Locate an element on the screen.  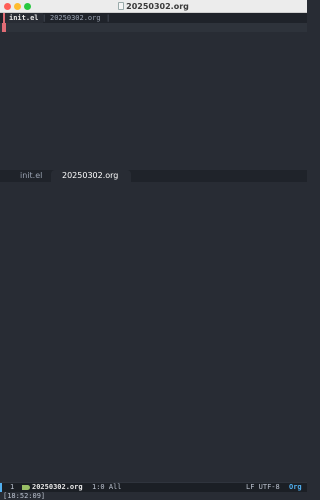
window-tab-label: 20250302.org is located at coordinates (90, 175).